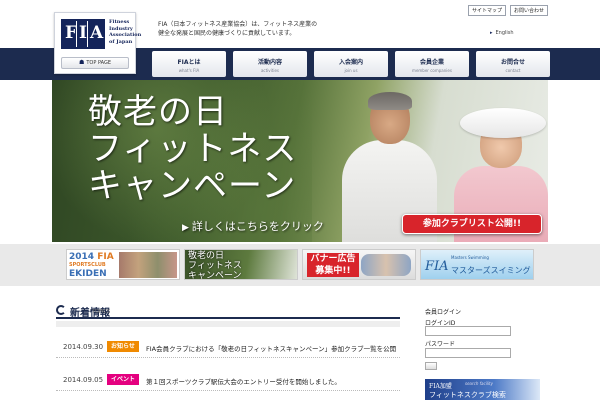 The image size is (600, 400). Describe the element at coordinates (333, 271) in the screenshot. I see `ad-line: 募集中!!` at that location.